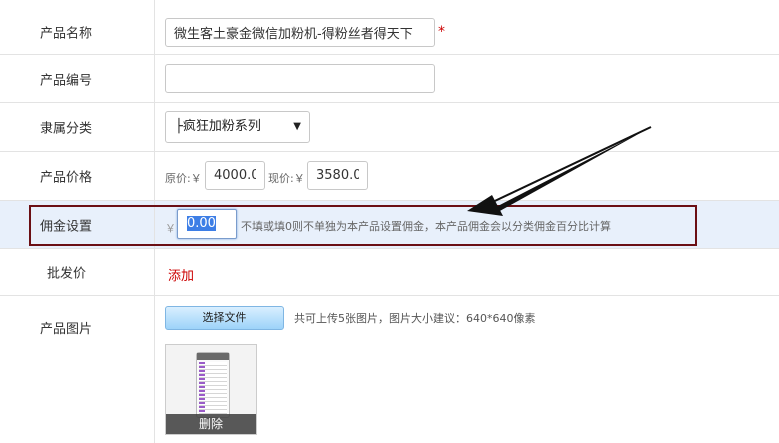 The width and height of the screenshot is (779, 443). I want to click on field-cell: 添加, so click(472, 272).